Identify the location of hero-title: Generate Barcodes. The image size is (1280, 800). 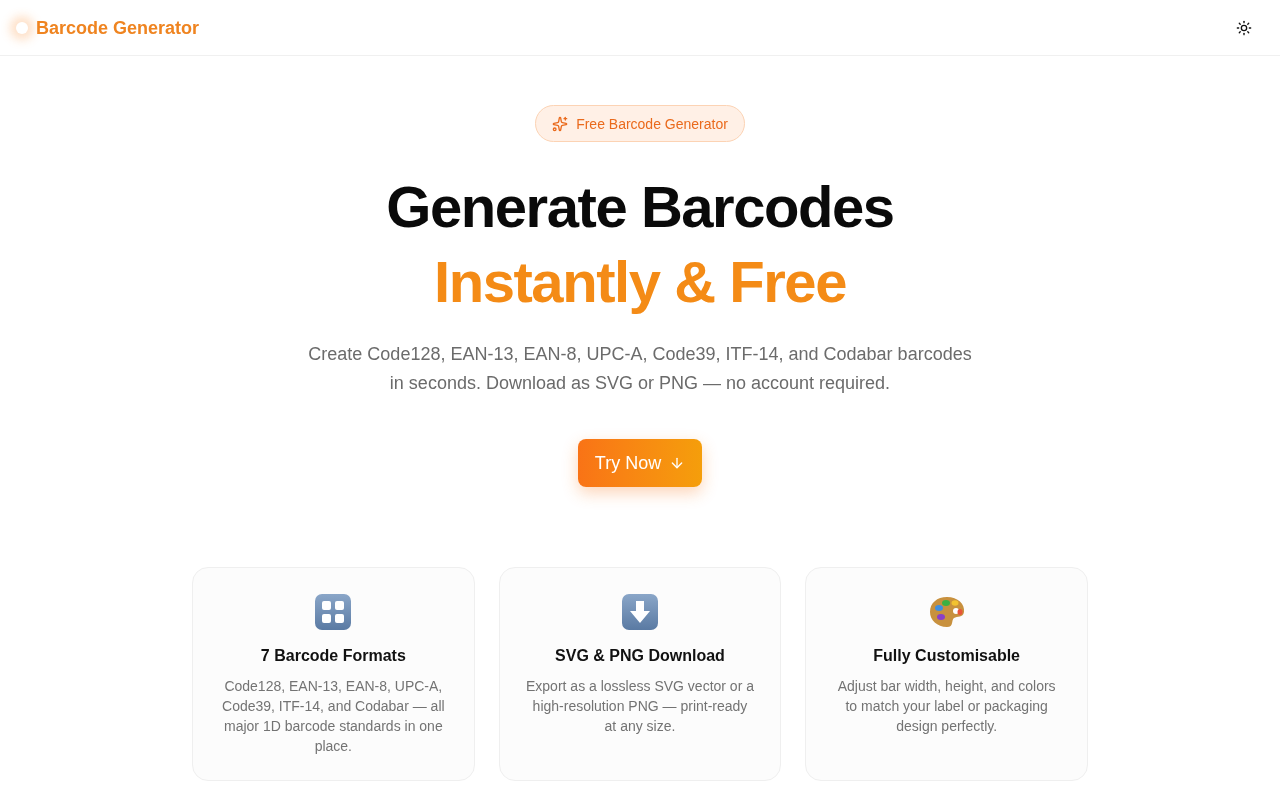
(640, 207).